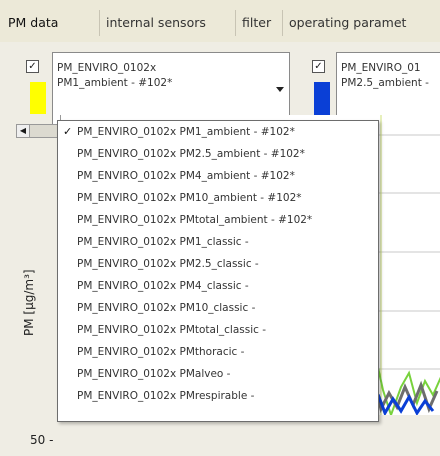  Describe the element at coordinates (154, 374) in the screenshot. I see `dropdown-item-label: PM_ENVIRO_0102x PMalveo -` at that location.